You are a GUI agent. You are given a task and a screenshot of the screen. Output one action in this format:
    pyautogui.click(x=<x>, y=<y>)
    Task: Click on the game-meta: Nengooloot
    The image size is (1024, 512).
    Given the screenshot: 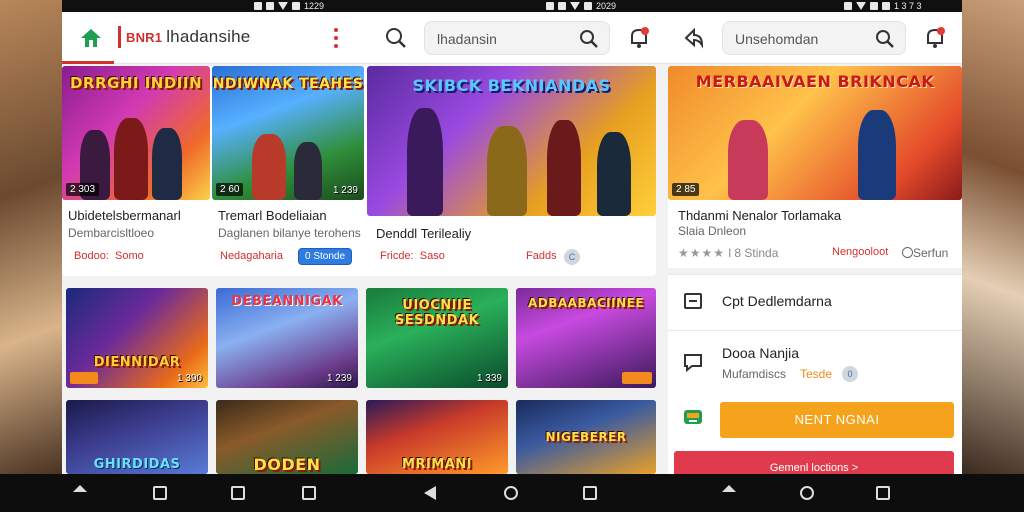 What is the action you would take?
    pyautogui.click(x=860, y=252)
    